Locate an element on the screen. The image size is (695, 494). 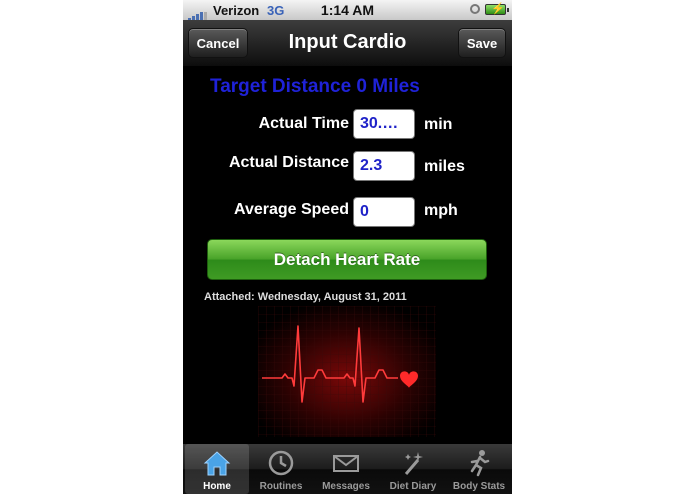
time-unit-label: min is located at coordinates (438, 124).